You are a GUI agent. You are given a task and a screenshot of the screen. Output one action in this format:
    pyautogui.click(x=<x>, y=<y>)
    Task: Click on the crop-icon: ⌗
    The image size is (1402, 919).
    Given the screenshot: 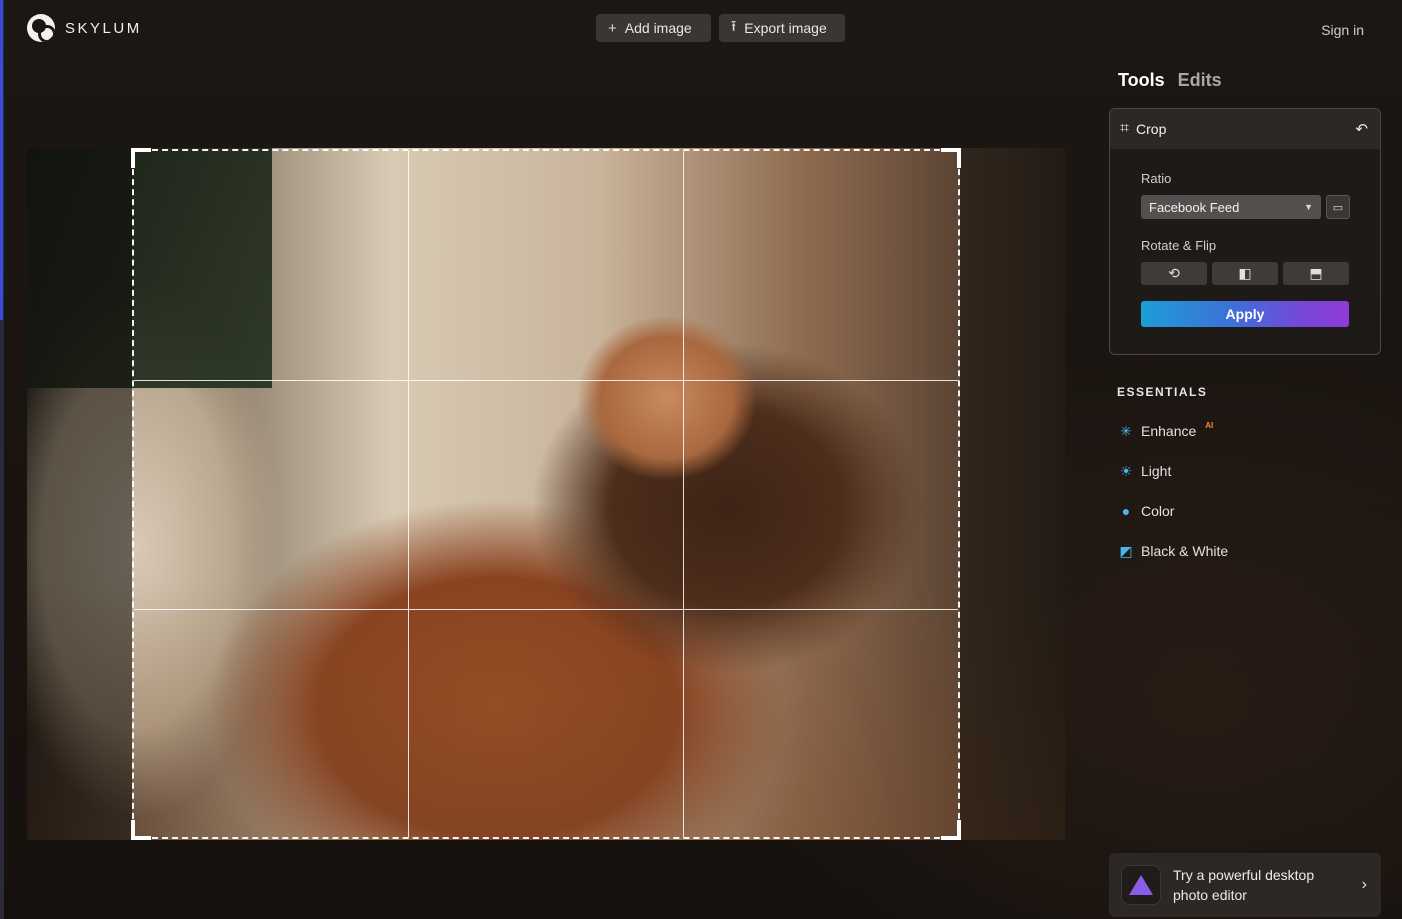 What is the action you would take?
    pyautogui.click(x=1125, y=128)
    